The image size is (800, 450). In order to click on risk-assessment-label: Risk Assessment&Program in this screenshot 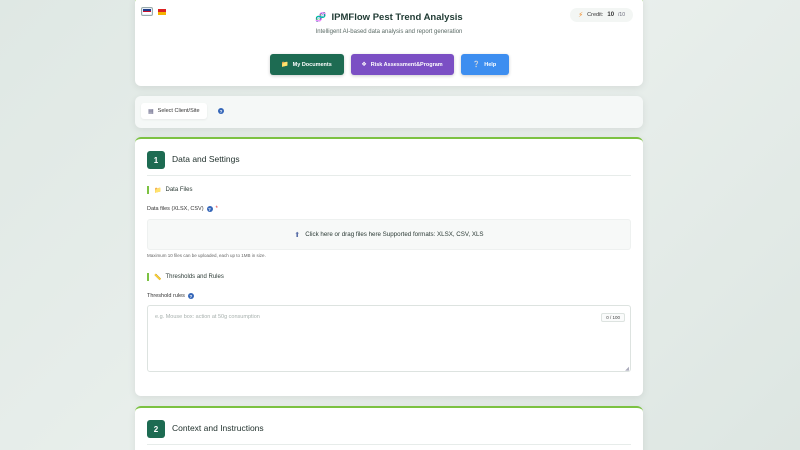, I will do `click(406, 64)`.